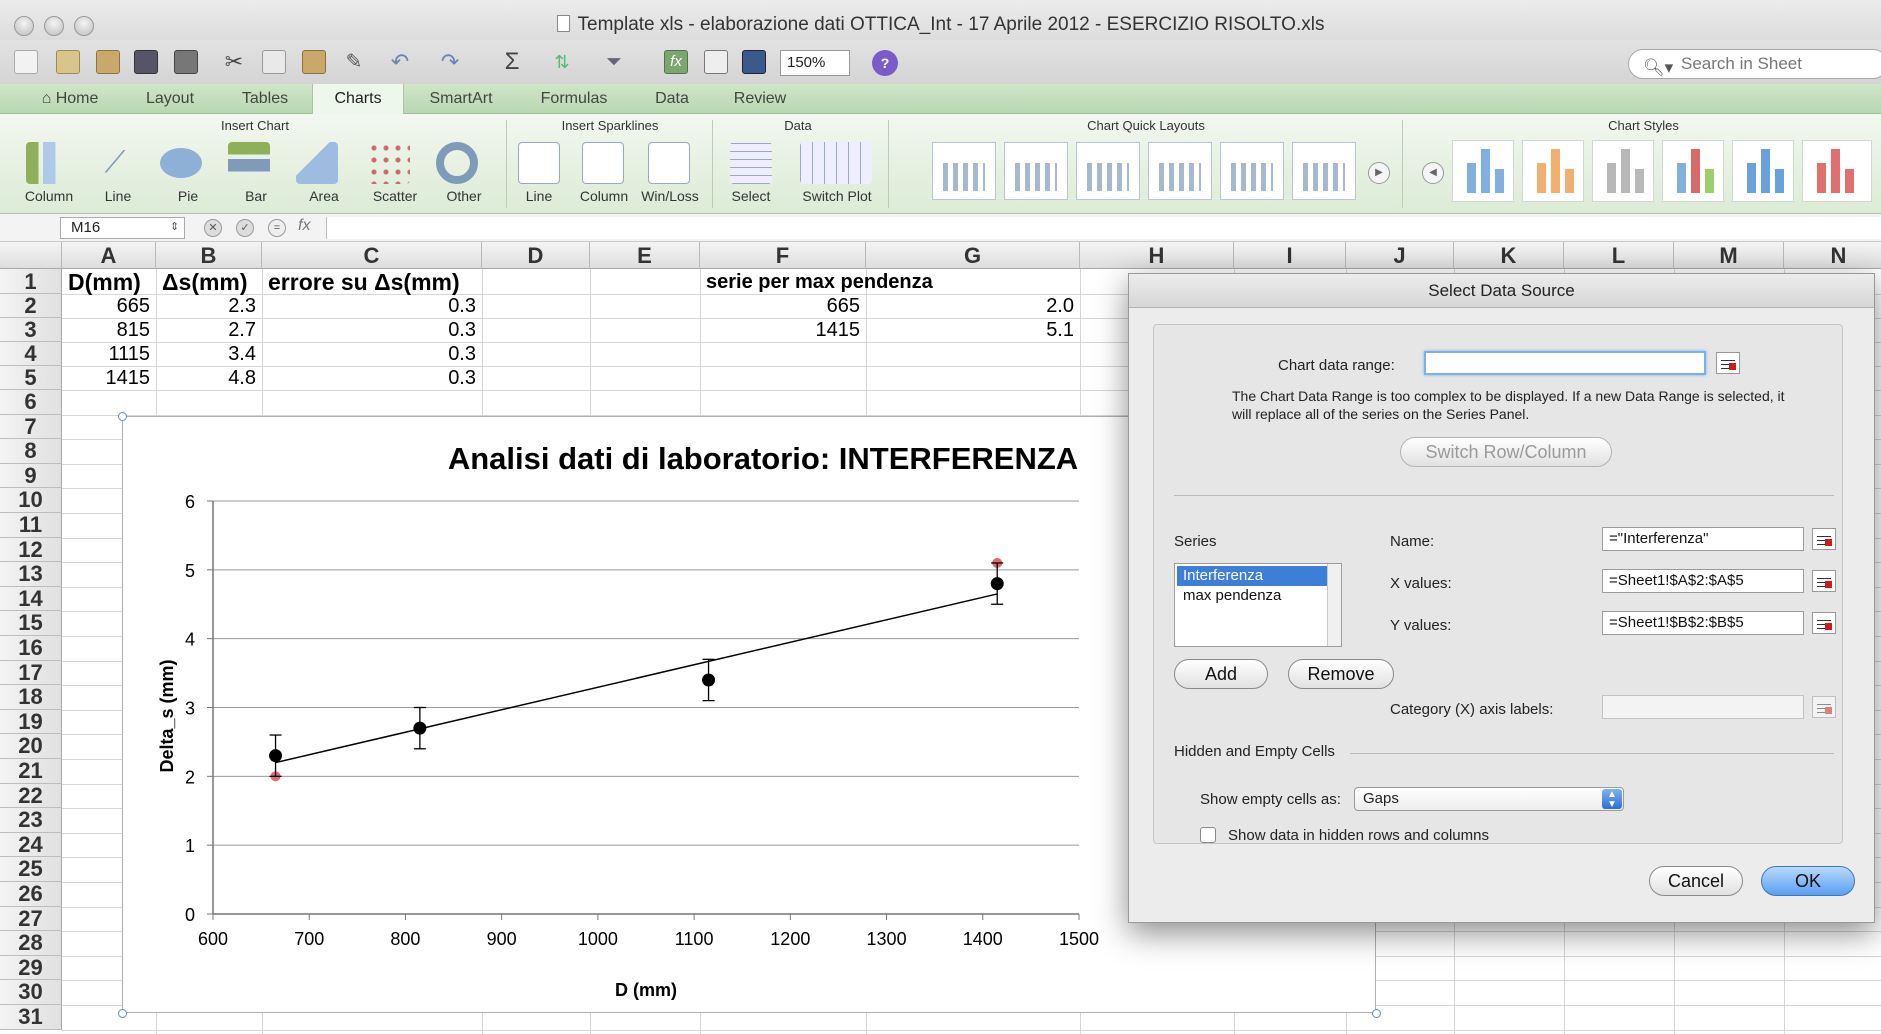 This screenshot has width=1881, height=1034. I want to click on row-header-6: 6, so click(31, 402).